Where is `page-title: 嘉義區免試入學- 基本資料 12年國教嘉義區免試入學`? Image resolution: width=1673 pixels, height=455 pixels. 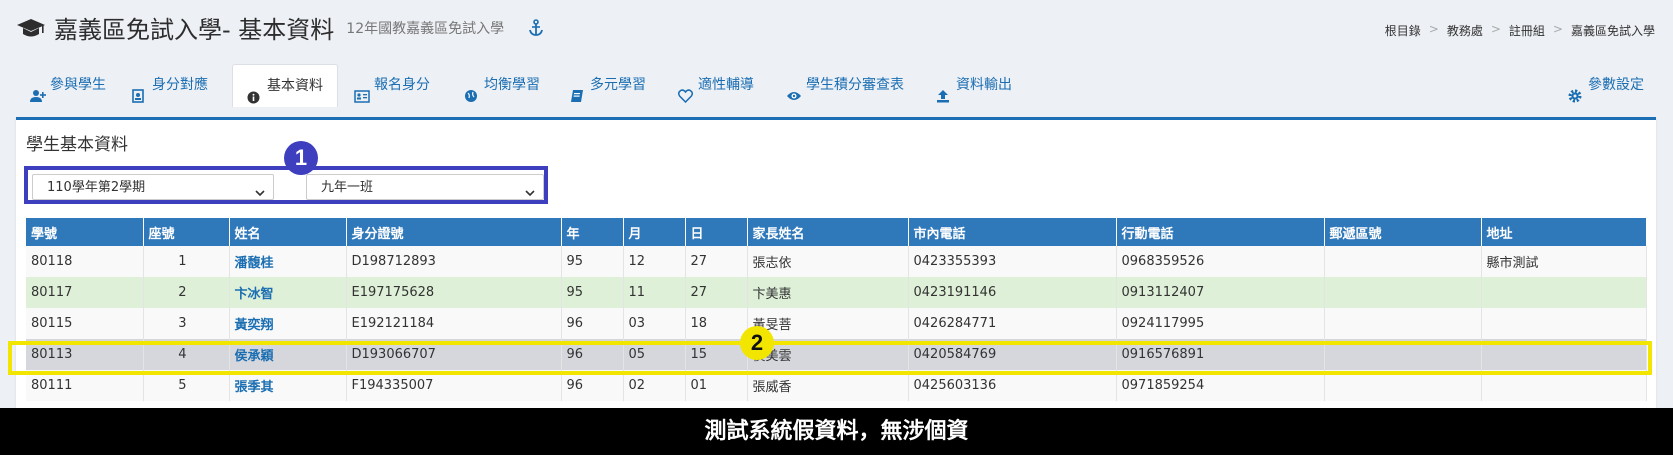 page-title: 嘉義區免試入學- 基本資料 12年國教嘉義區免試入學 is located at coordinates (280, 27).